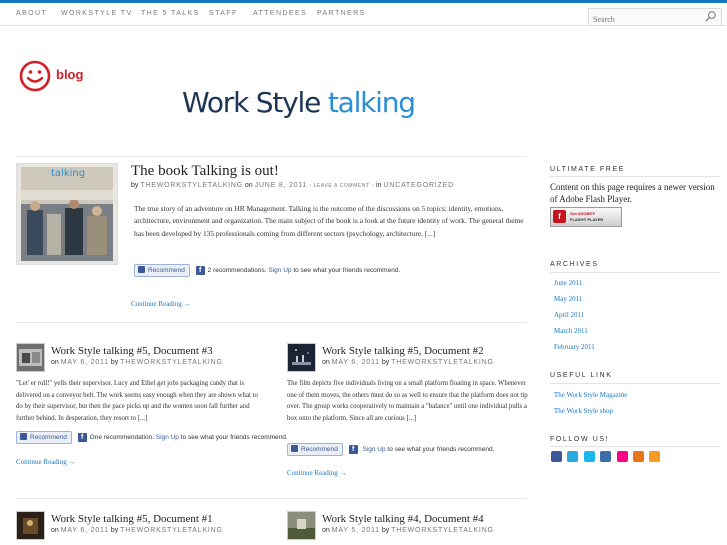 Image resolution: width=727 pixels, height=545 pixels. Describe the element at coordinates (568, 283) in the screenshot. I see `archive-link: June 2011` at that location.